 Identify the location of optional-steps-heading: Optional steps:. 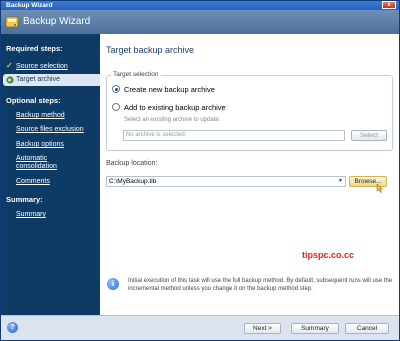
(33, 100).